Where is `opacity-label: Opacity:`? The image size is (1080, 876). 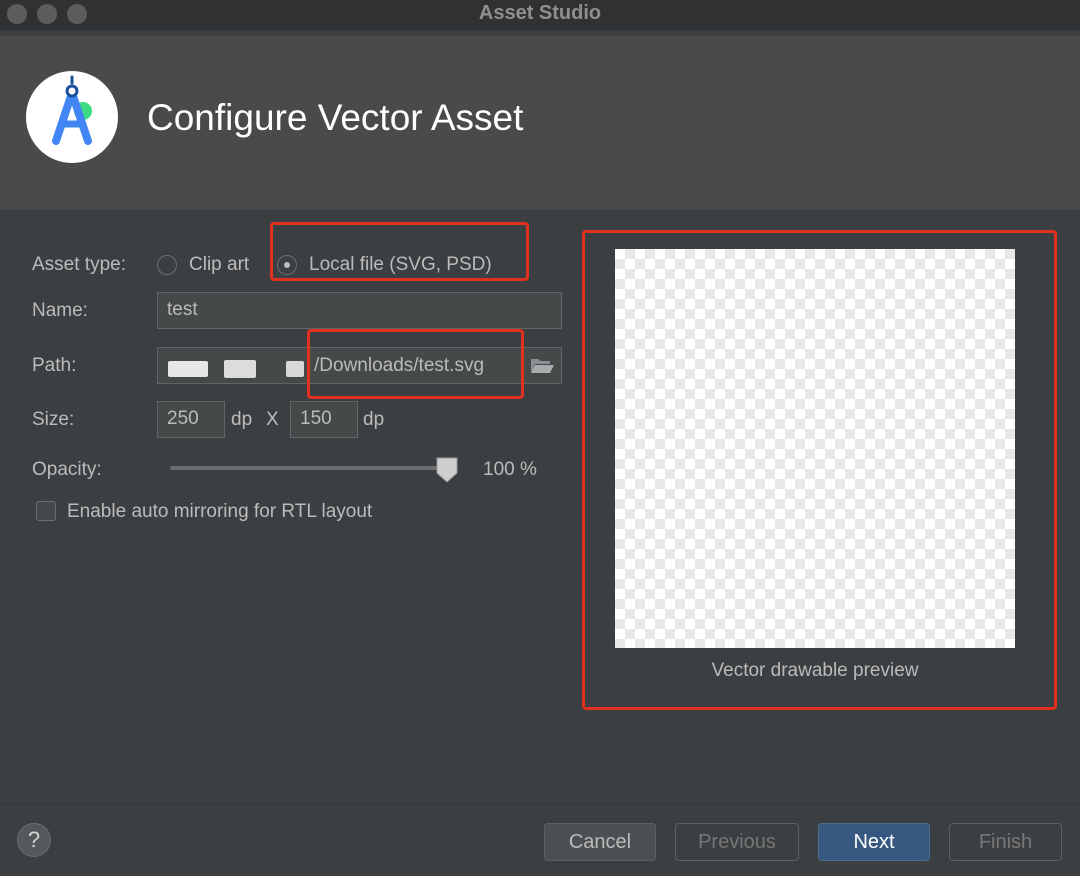
opacity-label: Opacity: is located at coordinates (67, 469).